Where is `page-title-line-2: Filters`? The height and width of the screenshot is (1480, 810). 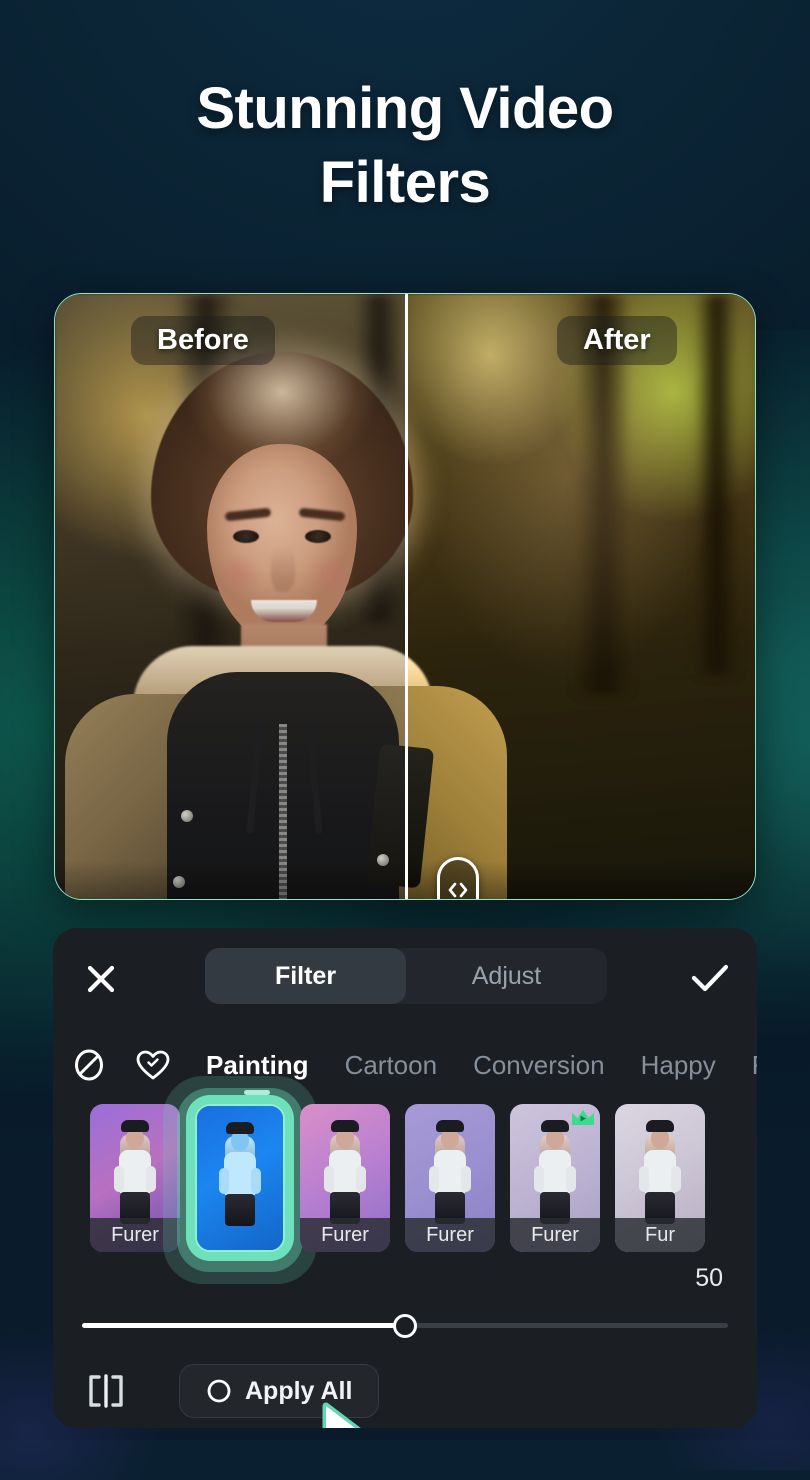
page-title-line-2: Filters is located at coordinates (405, 182).